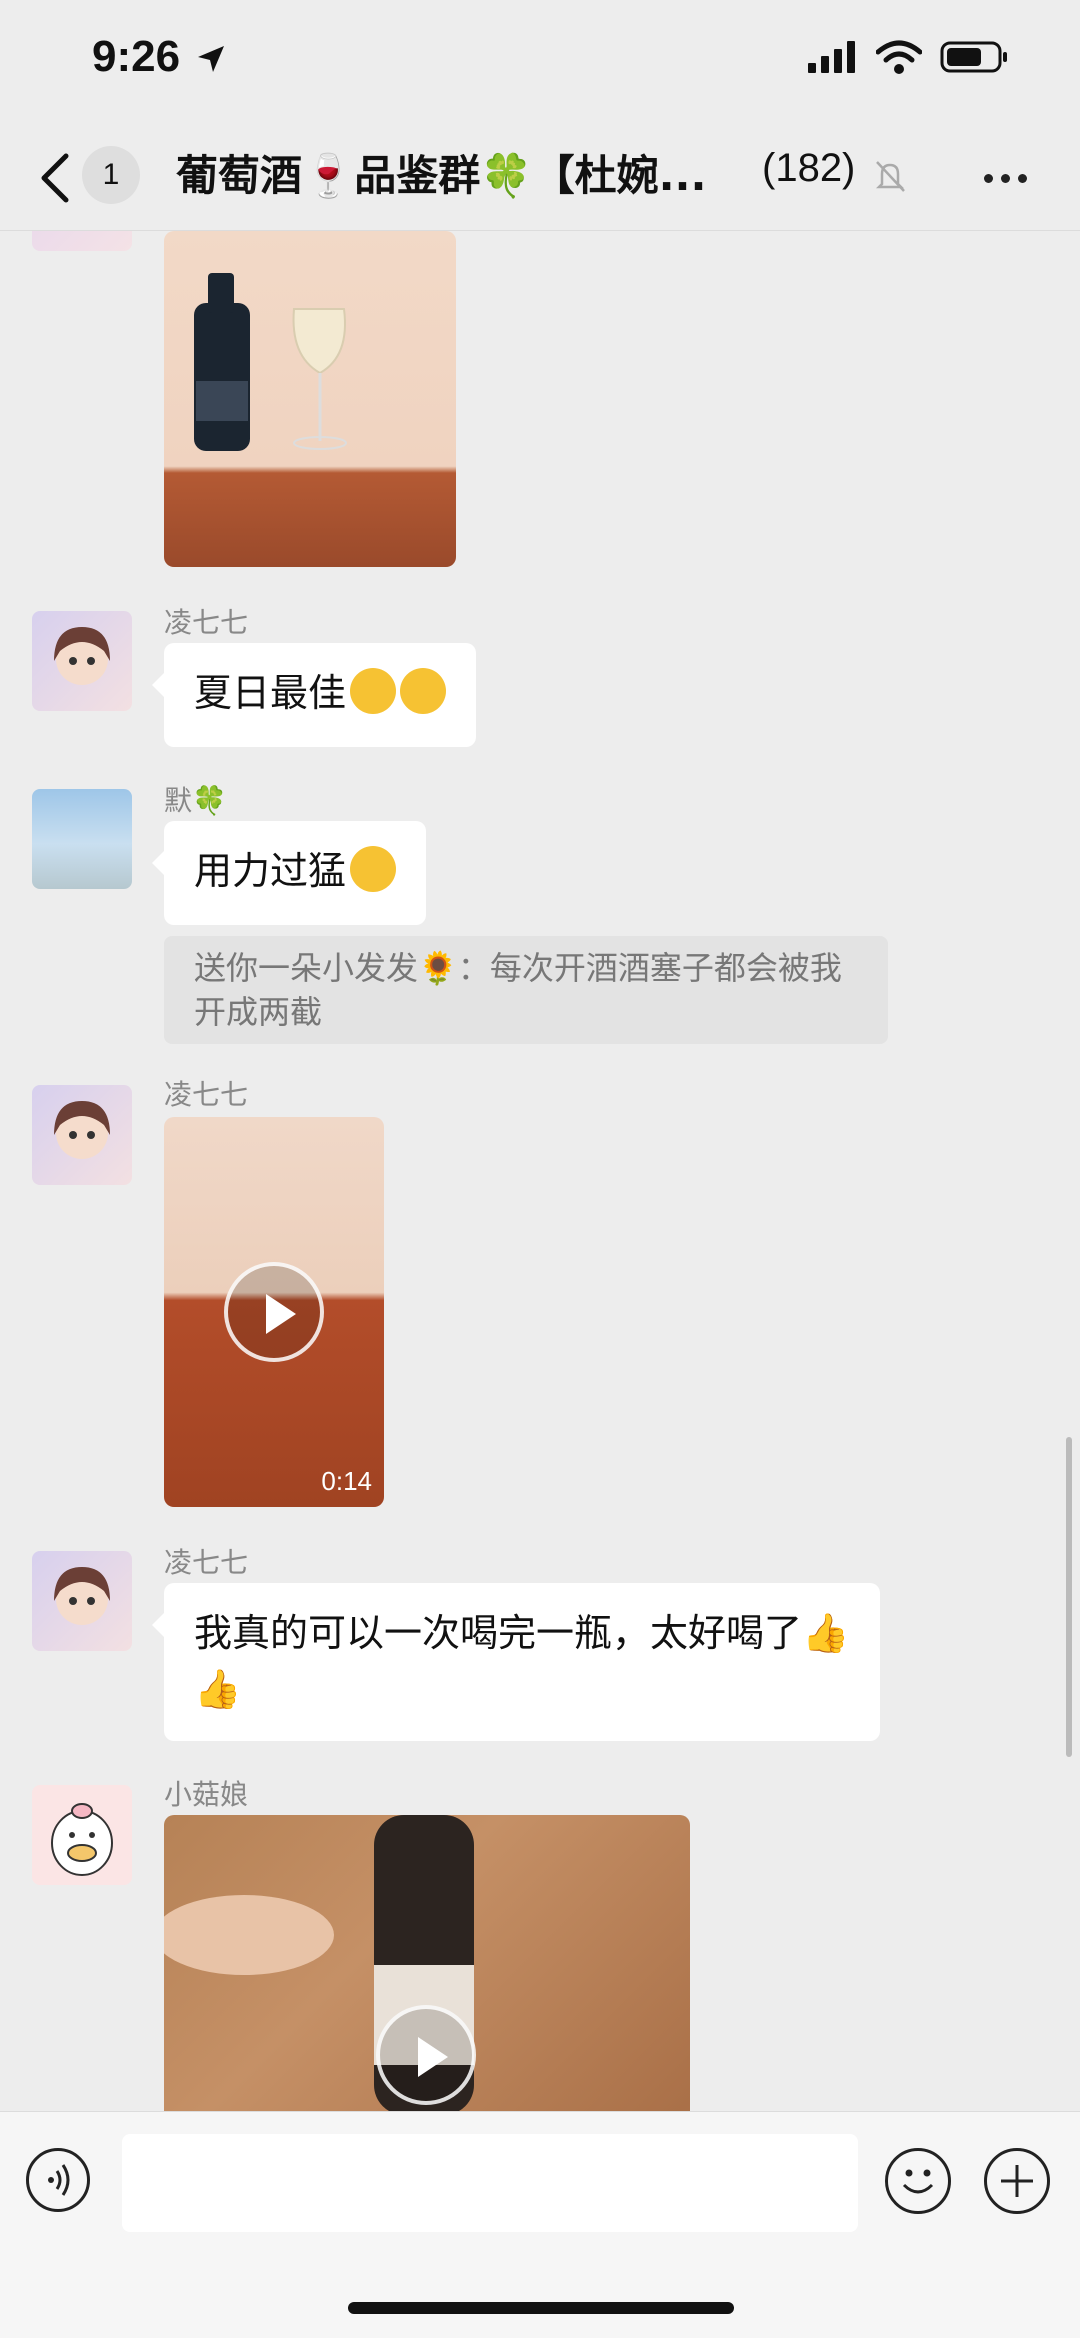 This screenshot has height=2338, width=1080. What do you see at coordinates (427, 1963) in the screenshot?
I see `video-message` at bounding box center [427, 1963].